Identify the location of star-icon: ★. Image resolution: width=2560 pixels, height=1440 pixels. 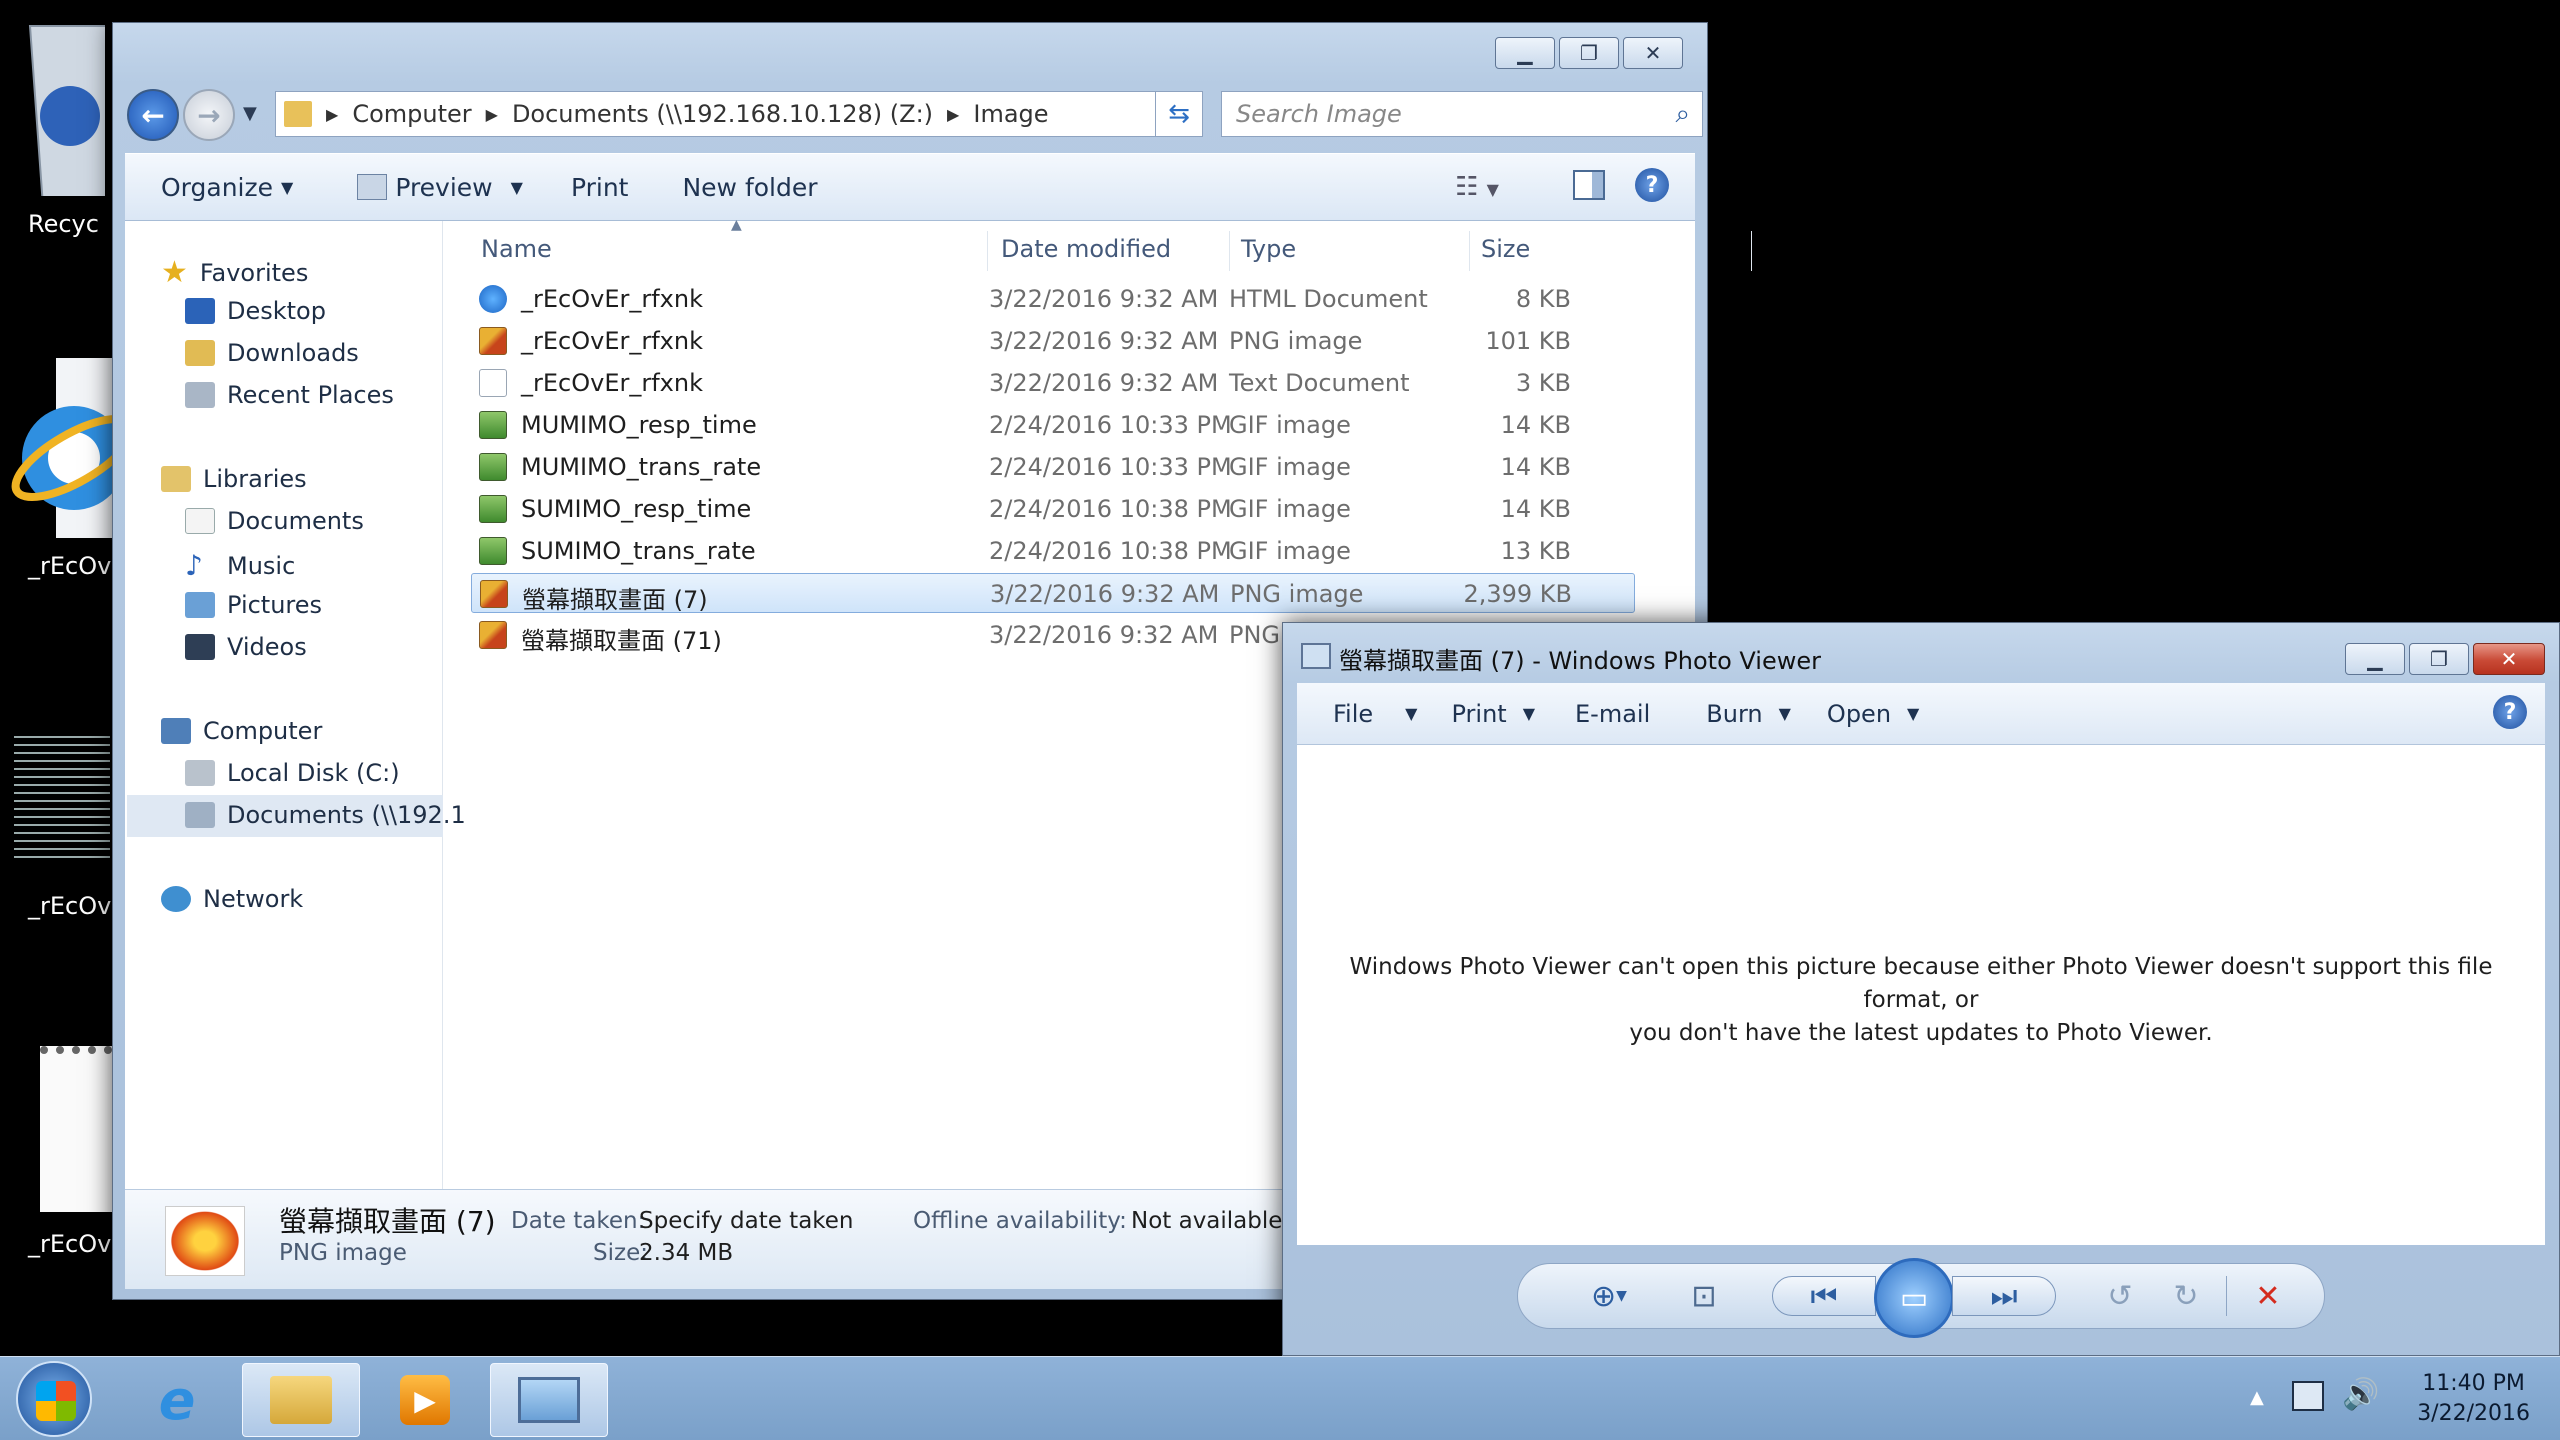
(174, 272).